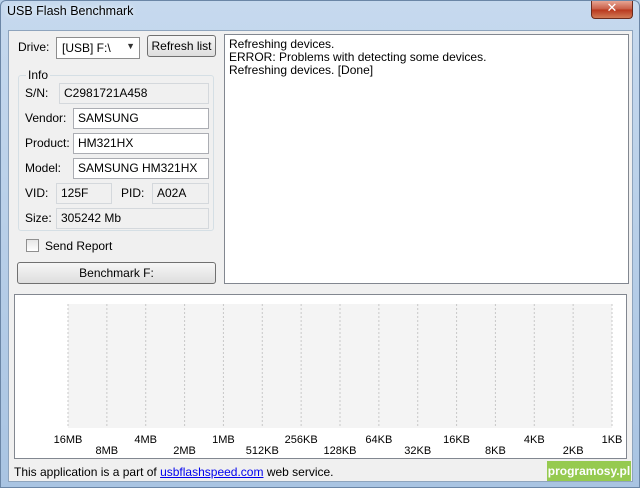 This screenshot has height=488, width=640. I want to click on log-line: Refreshing devices. [Done], so click(301, 70).